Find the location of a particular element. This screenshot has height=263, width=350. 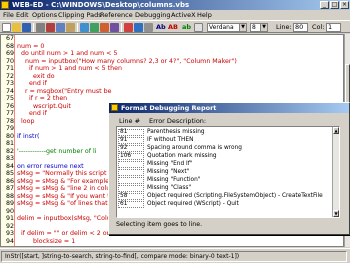

menu-debugging: Debugging is located at coordinates (153, 15).